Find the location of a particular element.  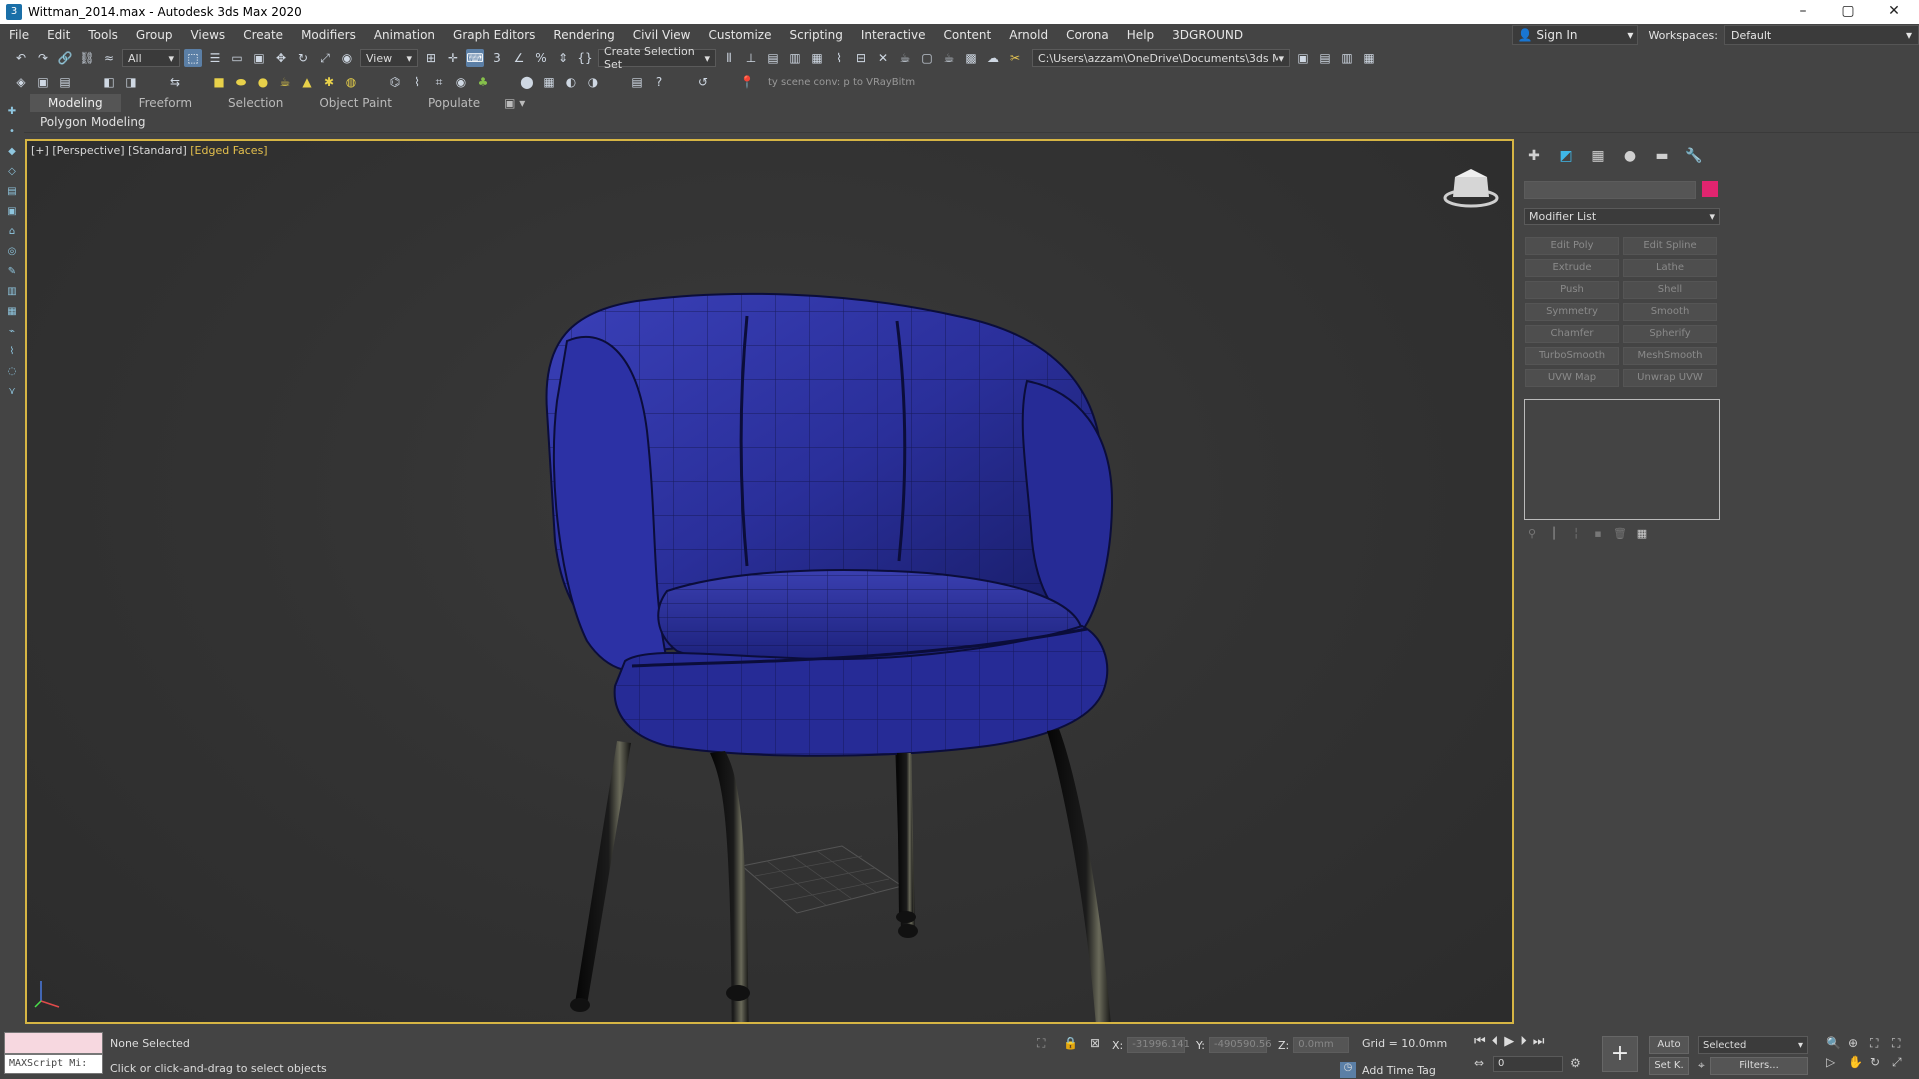

minimize-button: – is located at coordinates (1803, 12).